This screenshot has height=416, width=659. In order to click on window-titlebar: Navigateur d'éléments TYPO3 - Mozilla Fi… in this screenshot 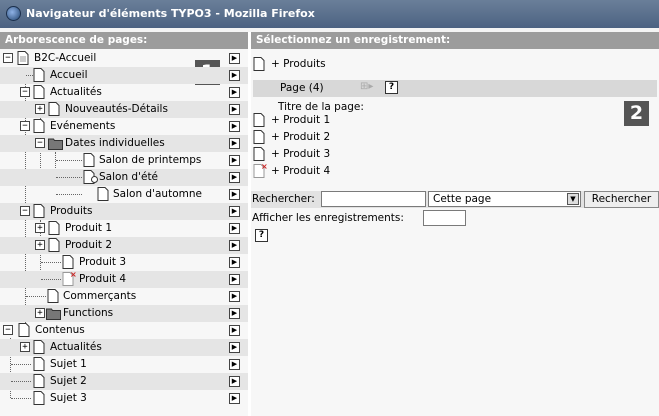, I will do `click(329, 14)`.